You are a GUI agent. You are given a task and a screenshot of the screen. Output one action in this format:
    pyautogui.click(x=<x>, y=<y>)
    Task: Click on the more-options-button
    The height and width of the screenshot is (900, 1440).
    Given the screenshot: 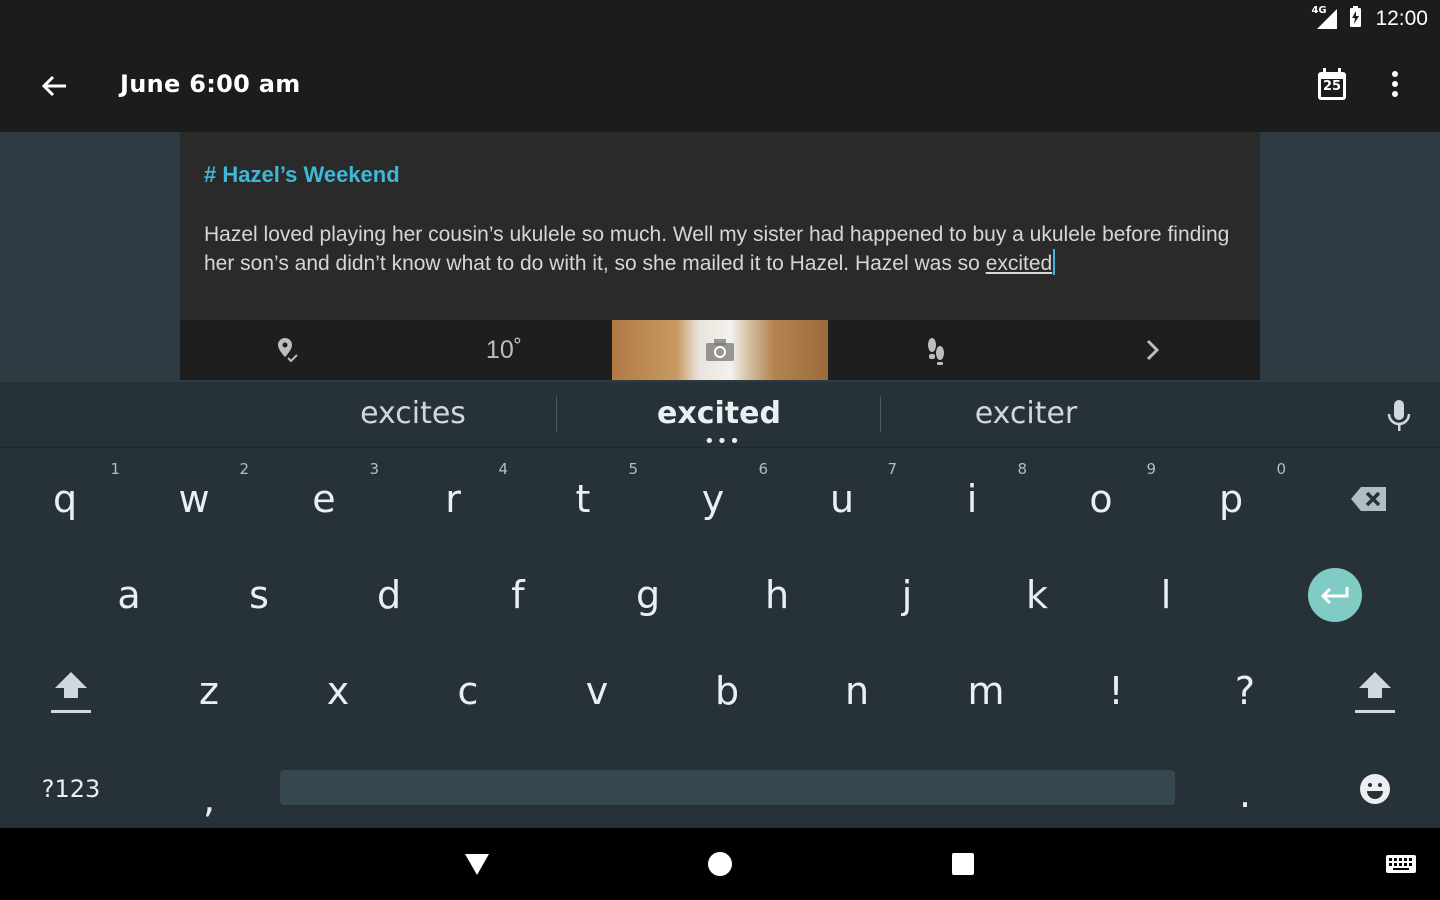 What is the action you would take?
    pyautogui.click(x=1395, y=84)
    